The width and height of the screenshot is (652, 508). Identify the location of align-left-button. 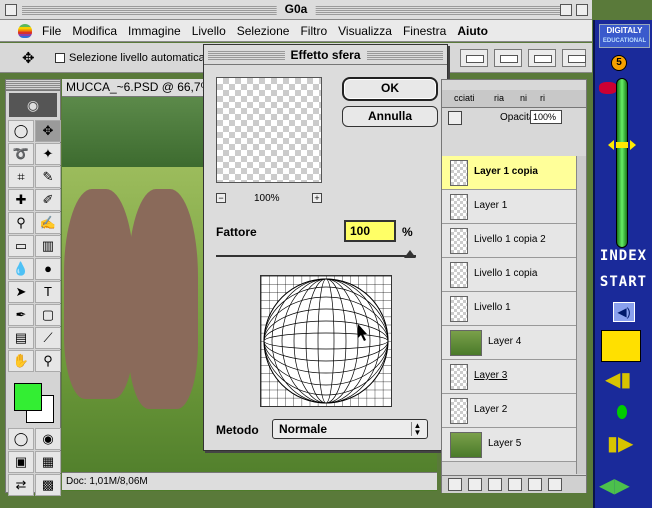
(574, 58).